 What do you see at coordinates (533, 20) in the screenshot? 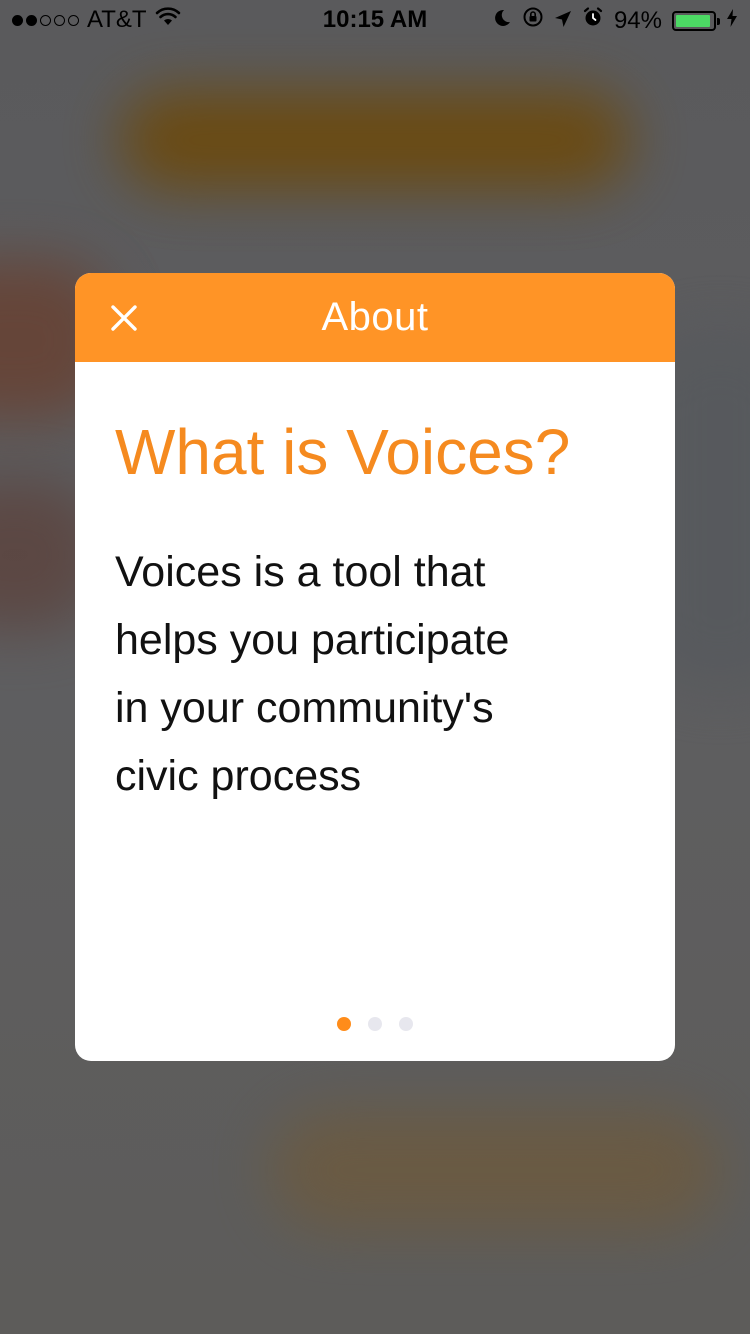
I see `orientation-lock-icon` at bounding box center [533, 20].